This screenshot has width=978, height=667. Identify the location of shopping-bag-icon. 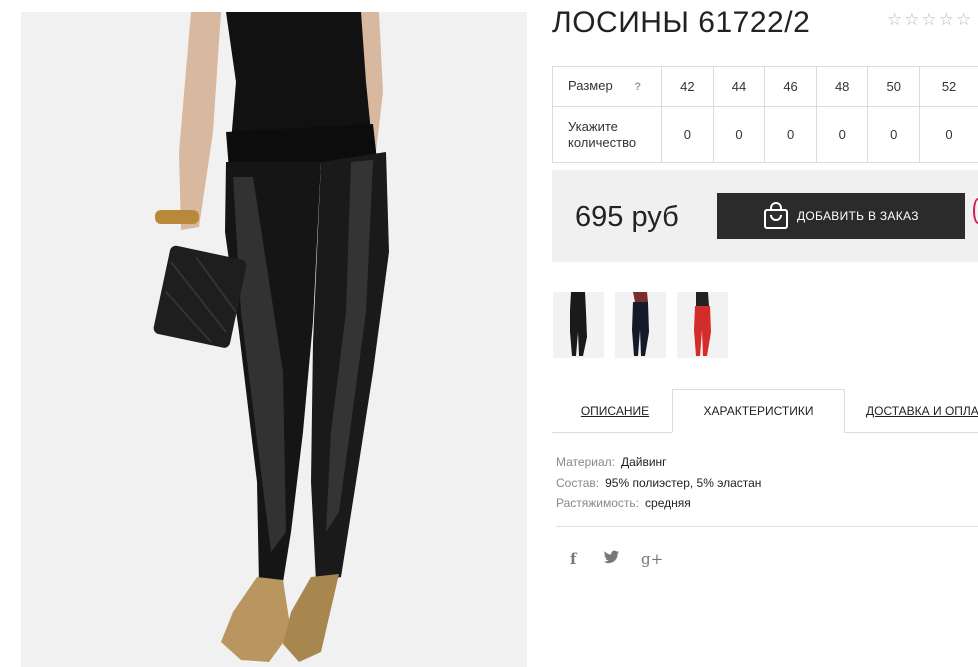
(776, 215).